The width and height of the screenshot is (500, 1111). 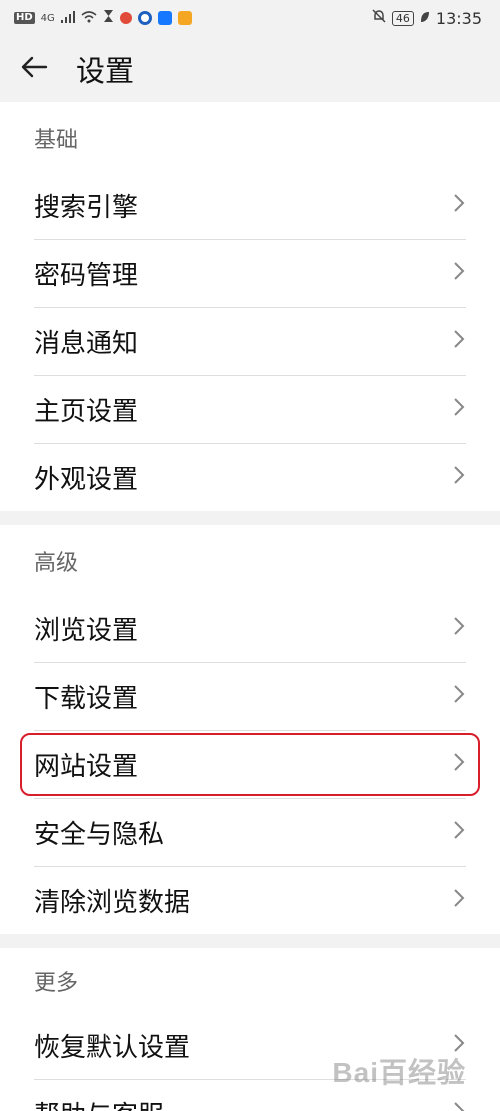 What do you see at coordinates (86, 276) in the screenshot?
I see `row-label: 密码管理` at bounding box center [86, 276].